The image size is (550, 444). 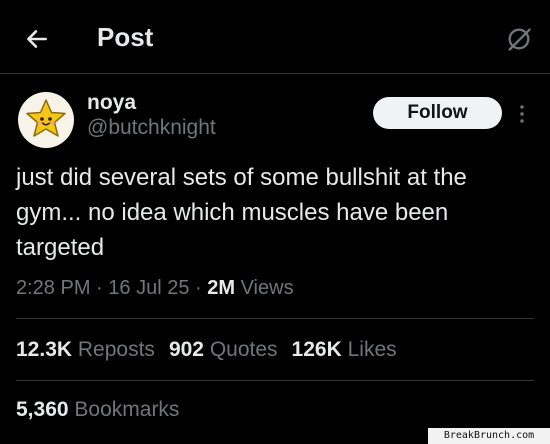 I want to click on bookmarks-label: Bookmarks, so click(x=127, y=409).